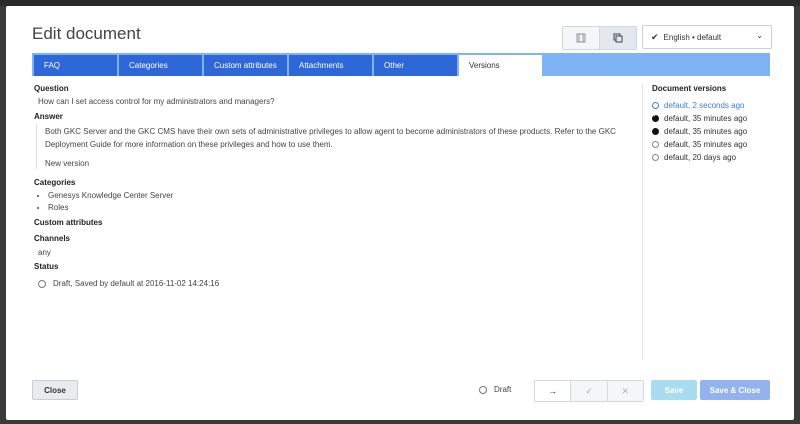  I want to click on tab-other: Other, so click(415, 65).